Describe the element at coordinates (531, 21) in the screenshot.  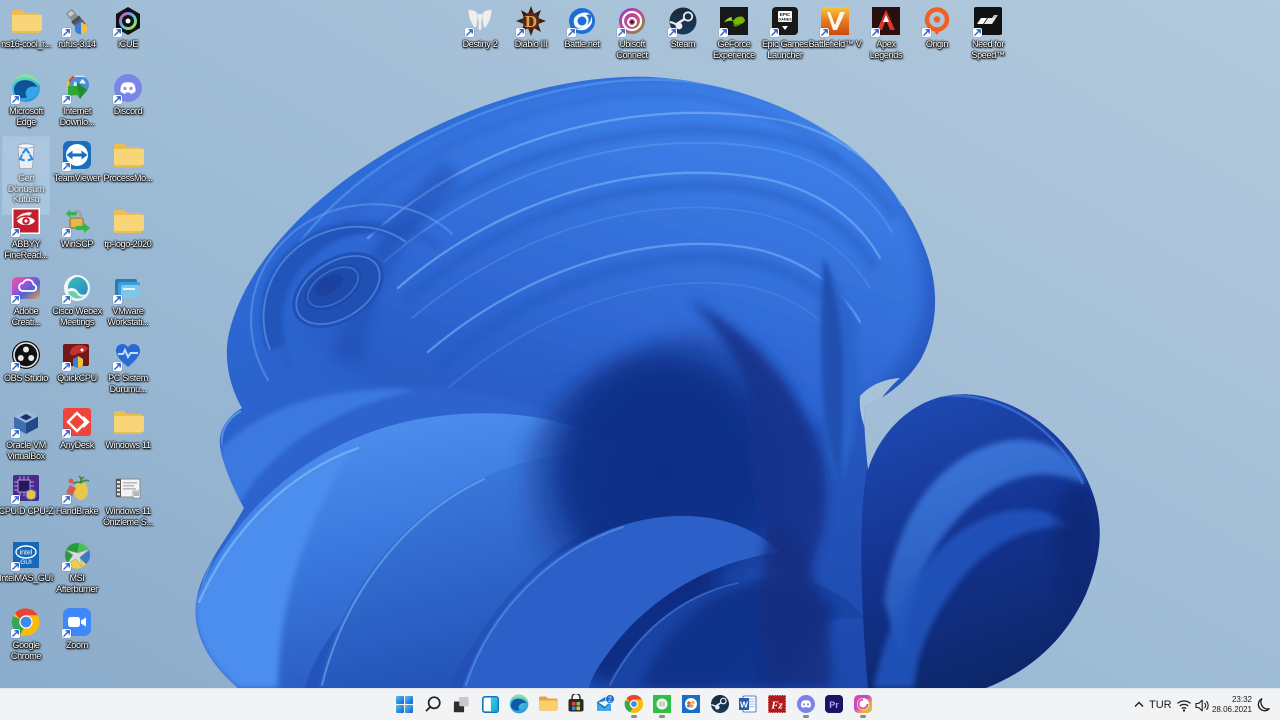
I see `svg-text: D` at that location.